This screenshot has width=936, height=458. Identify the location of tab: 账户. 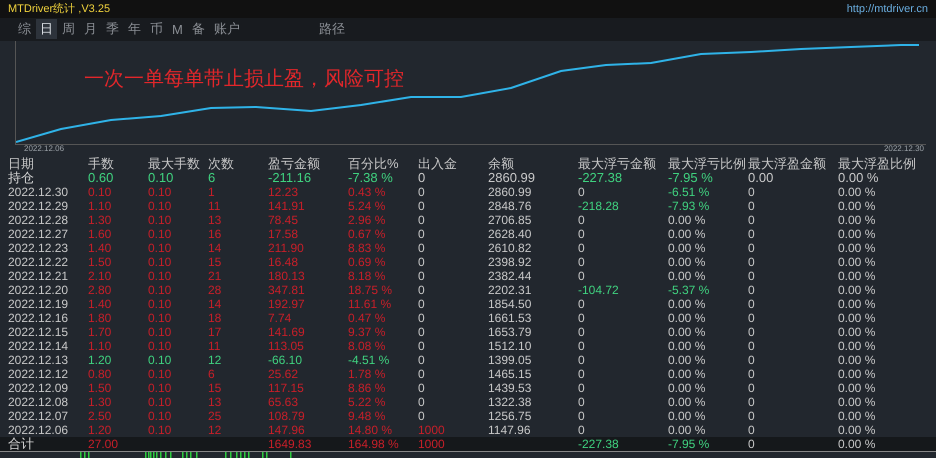
(227, 29).